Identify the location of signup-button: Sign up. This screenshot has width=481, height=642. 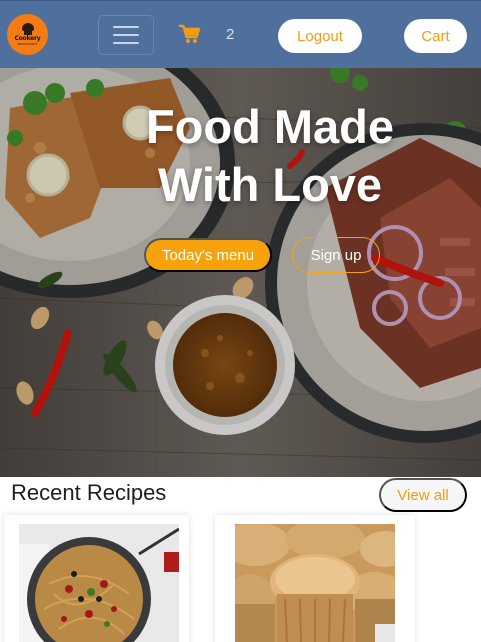
(336, 255).